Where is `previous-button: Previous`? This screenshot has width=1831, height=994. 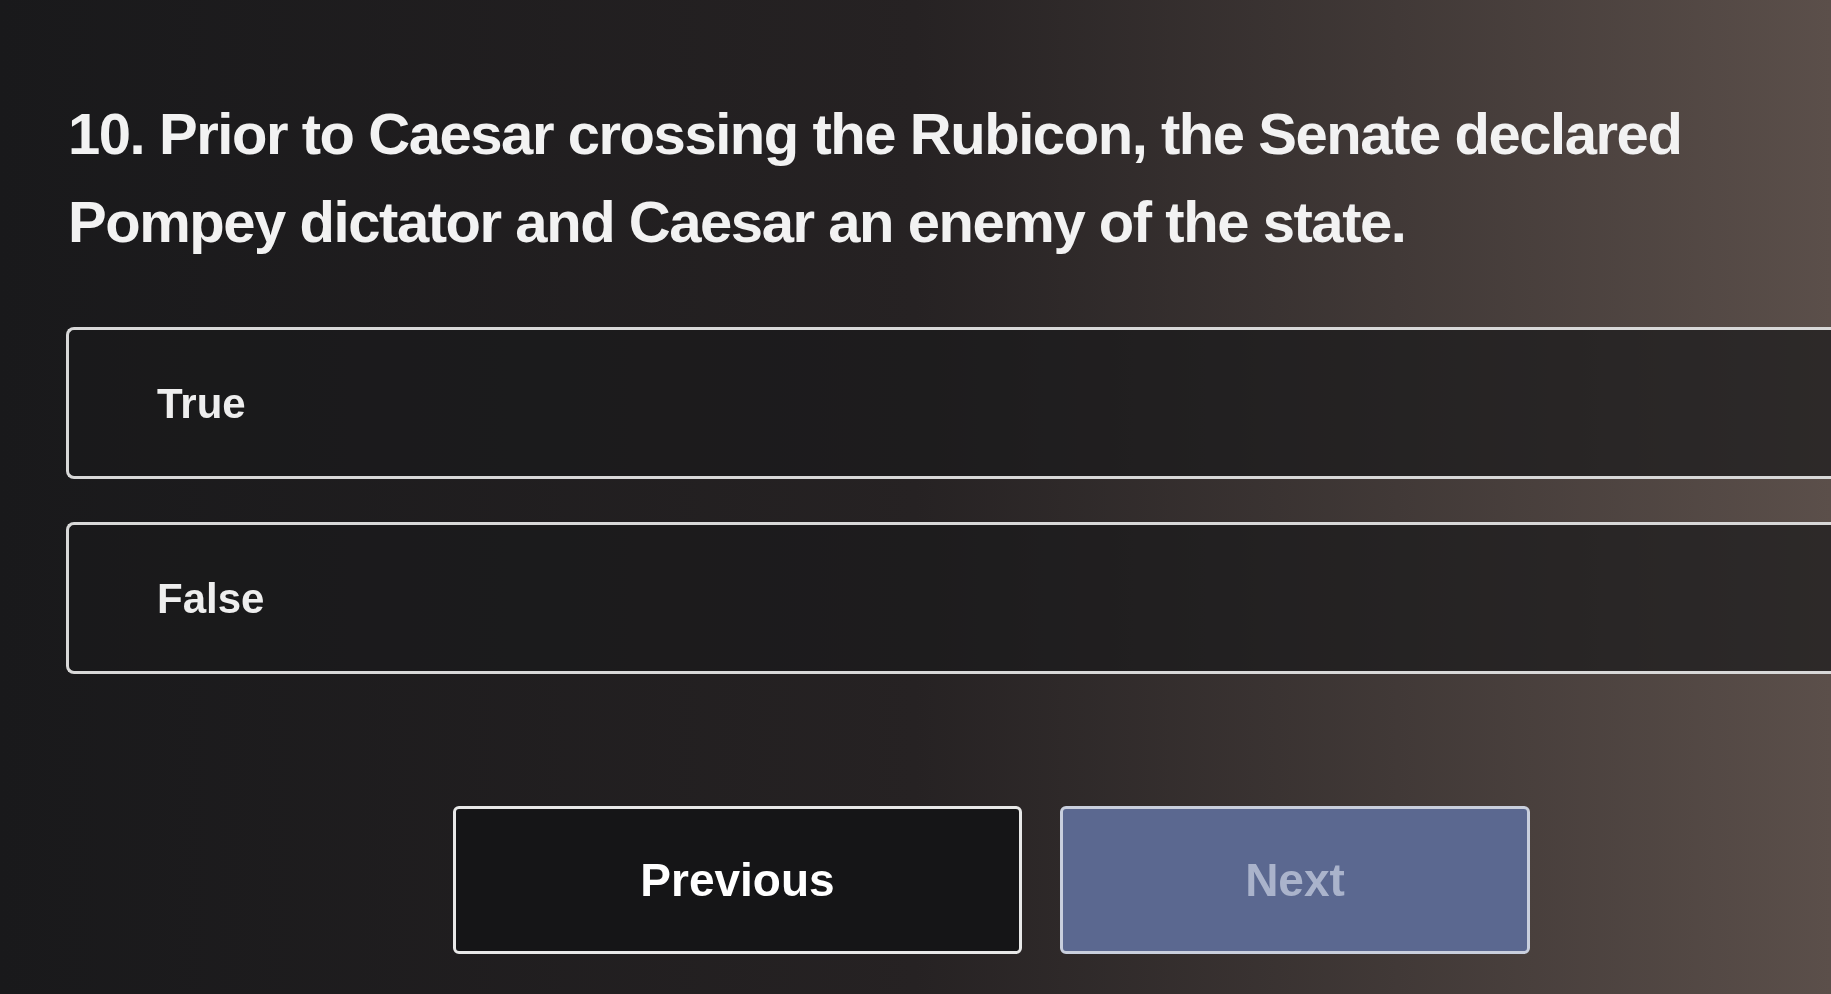 previous-button: Previous is located at coordinates (737, 880).